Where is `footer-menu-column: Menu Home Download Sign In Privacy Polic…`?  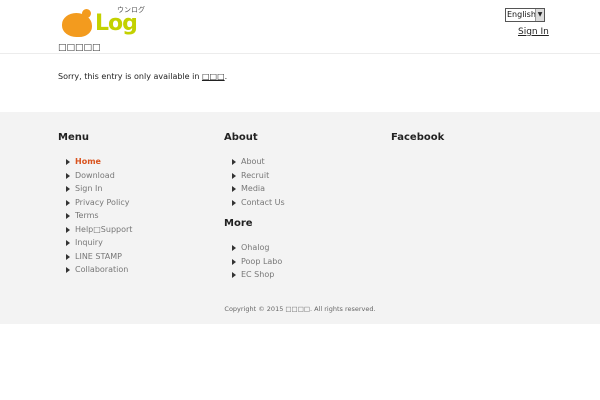
footer-menu-column: Menu Home Download Sign In Privacy Polic… is located at coordinates (95, 205).